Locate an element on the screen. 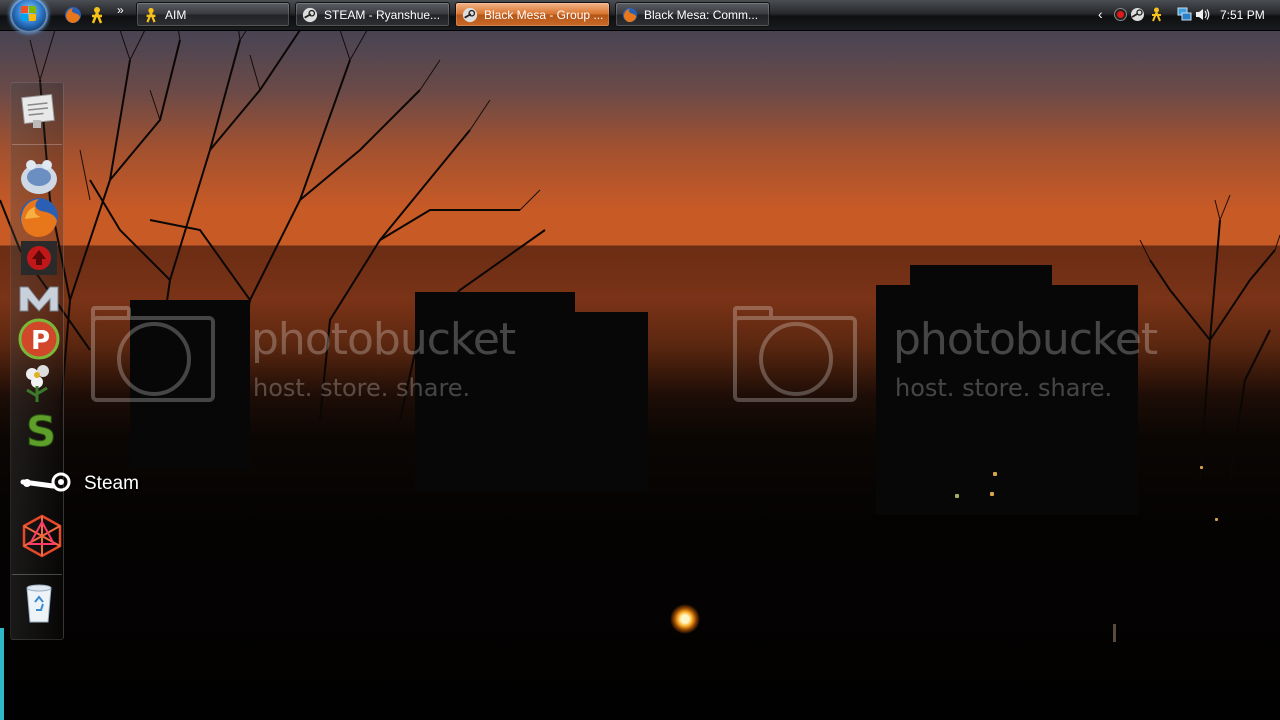  svg-text: P is located at coordinates (40, 341).